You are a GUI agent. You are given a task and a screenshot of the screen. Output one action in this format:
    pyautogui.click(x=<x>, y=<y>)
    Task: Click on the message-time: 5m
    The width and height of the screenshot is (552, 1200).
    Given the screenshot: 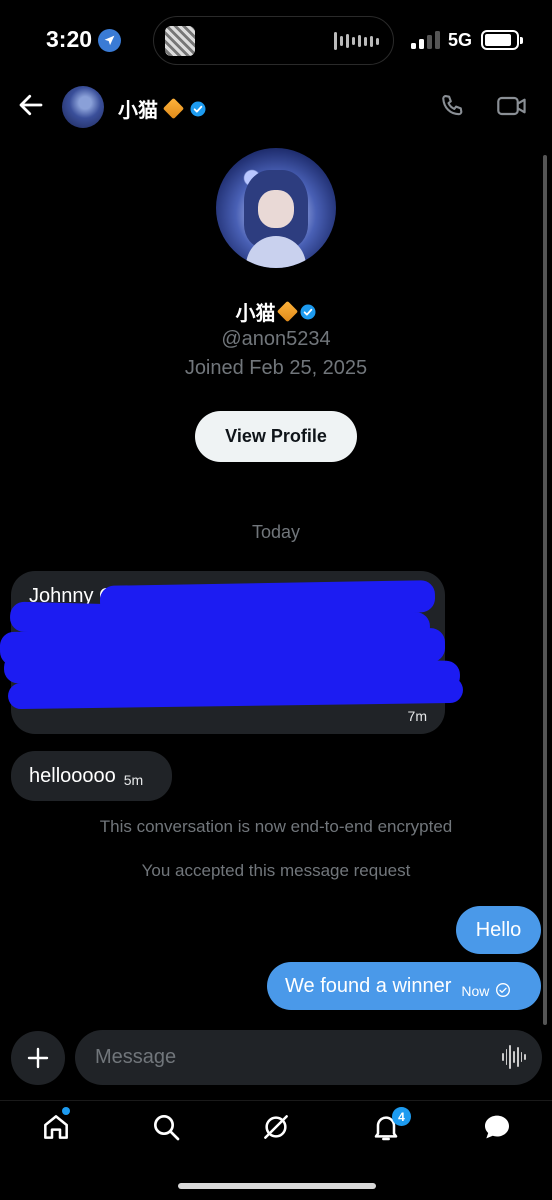 What is the action you would take?
    pyautogui.click(x=133, y=780)
    